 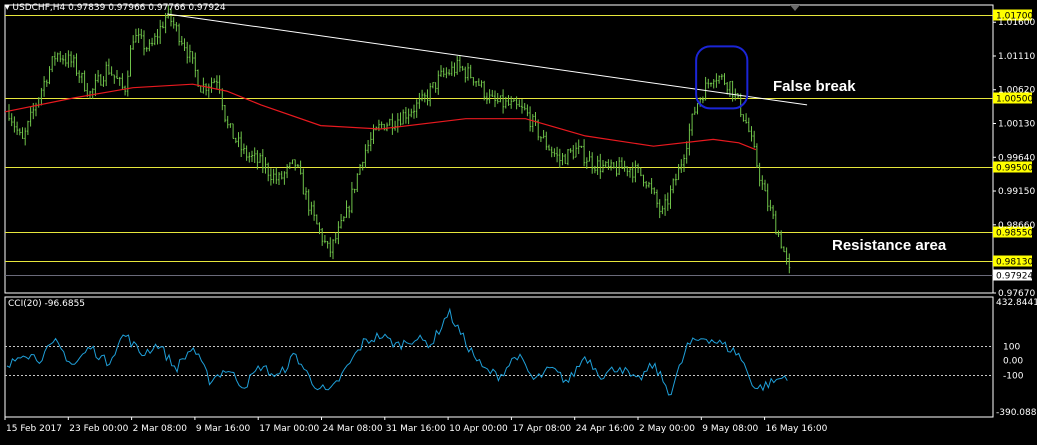 What do you see at coordinates (478, 429) in the screenshot?
I see `time-tick-label: 10 Apr 00:00` at bounding box center [478, 429].